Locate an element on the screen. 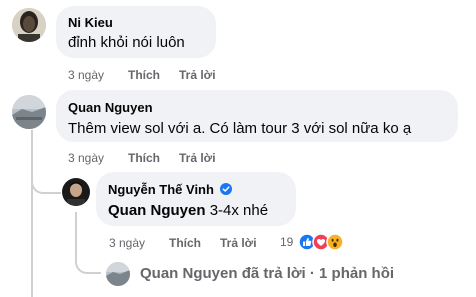 The width and height of the screenshot is (476, 297). comment-author: Quan Nguyen is located at coordinates (110, 107).